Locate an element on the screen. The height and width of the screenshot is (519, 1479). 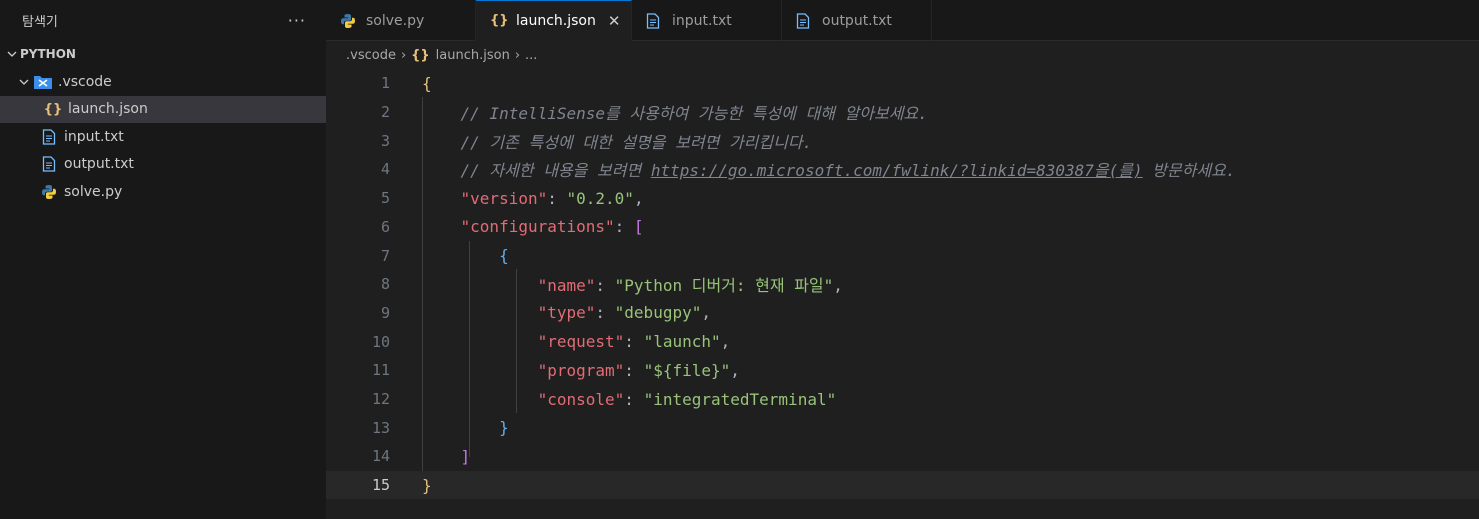
tree-item-label: solve.py is located at coordinates (93, 191).